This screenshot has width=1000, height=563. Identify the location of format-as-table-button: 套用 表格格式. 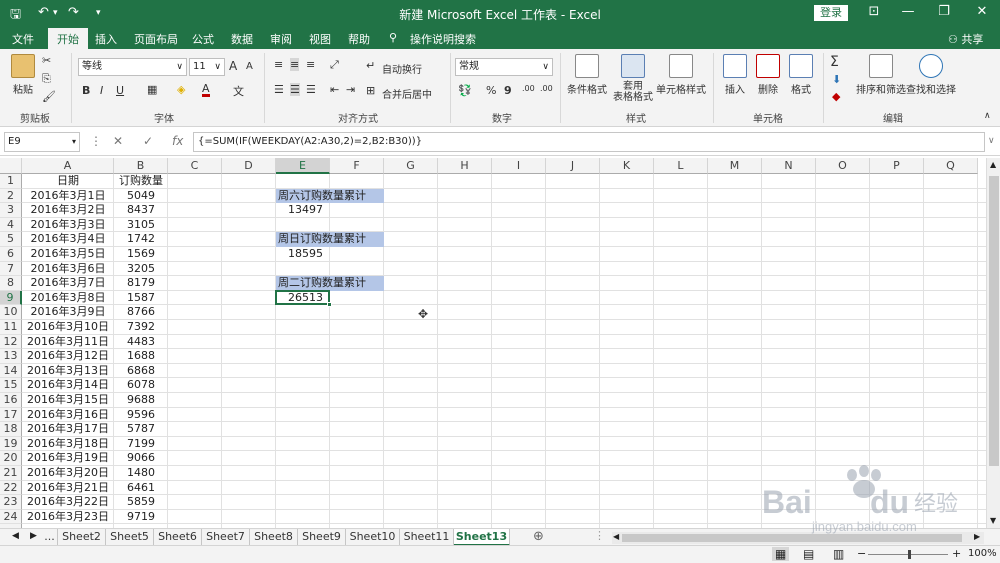
(633, 78).